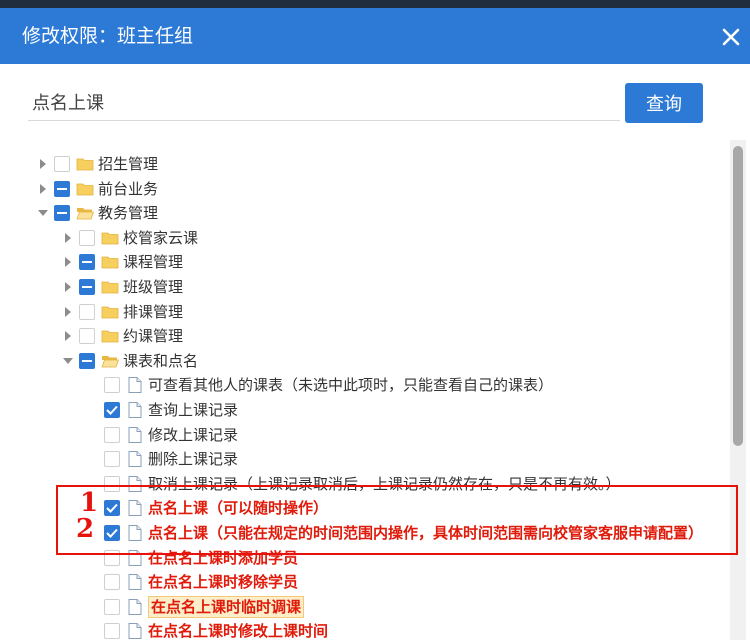 The image size is (750, 640). Describe the element at coordinates (375, 36) in the screenshot. I see `dialog-header: 修改权限：班主任组` at that location.